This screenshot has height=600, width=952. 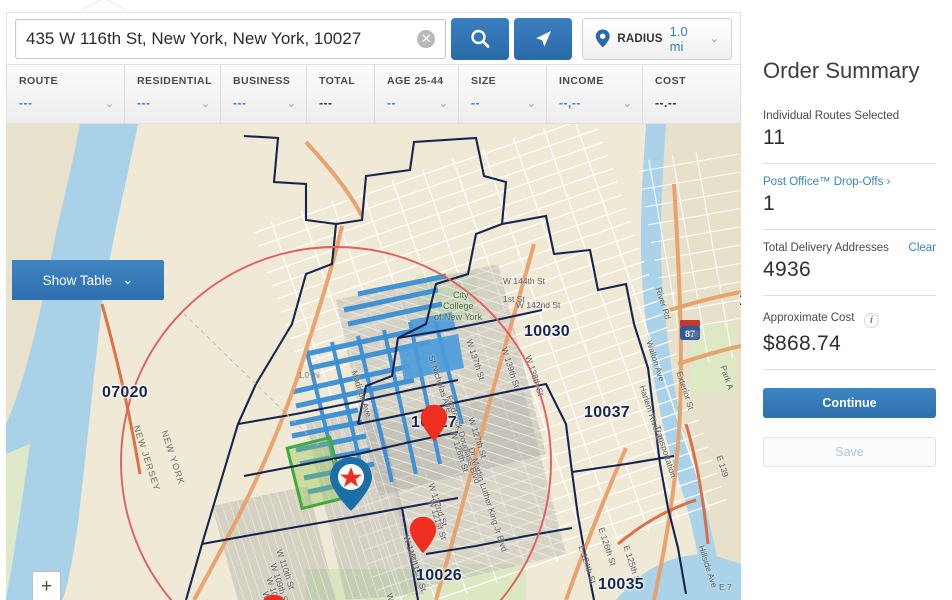 I want to click on post-office-dropoffs-block: Post Office™ Drop-Offs › 1, so click(x=849, y=196).